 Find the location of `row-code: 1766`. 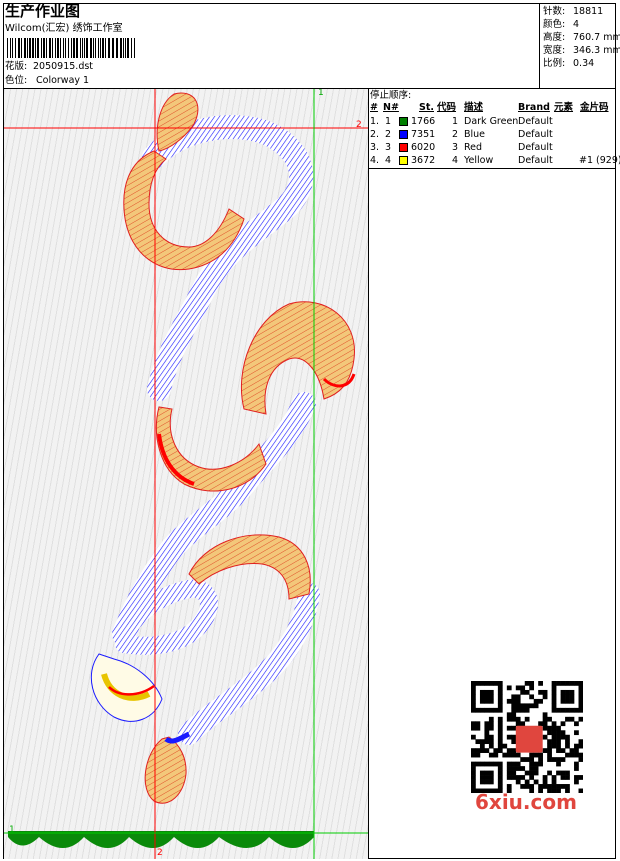

row-code: 1766 is located at coordinates (423, 121).